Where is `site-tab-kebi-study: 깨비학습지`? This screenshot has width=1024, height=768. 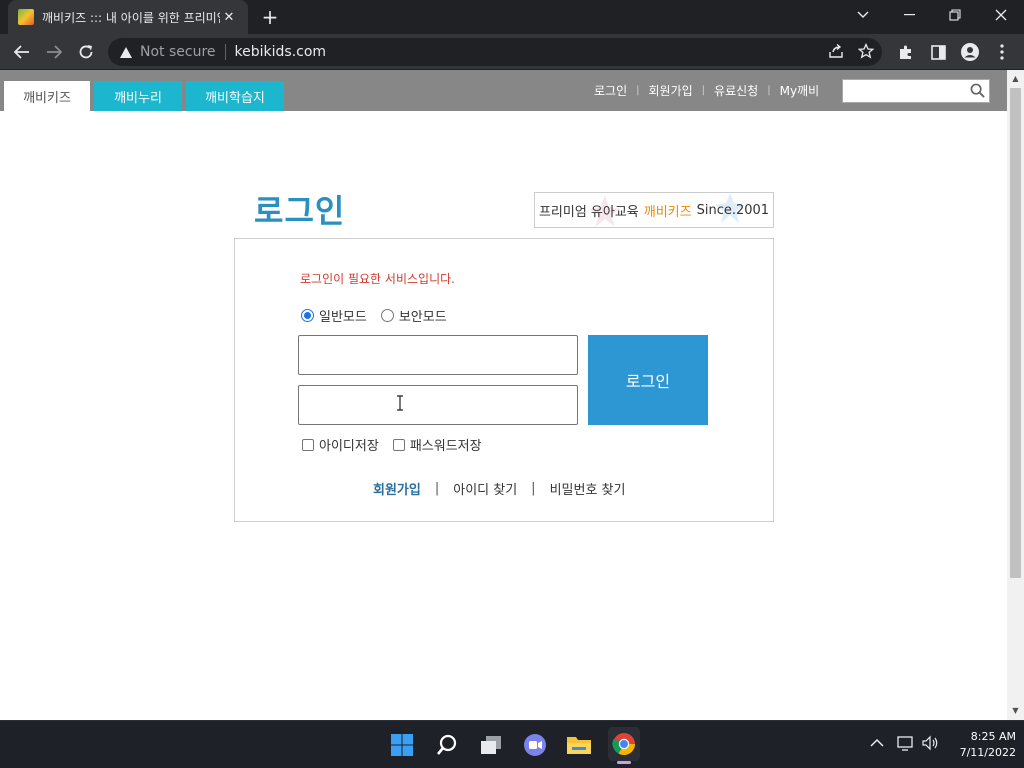
site-tab-kebi-study: 깨비학습지 is located at coordinates (235, 96).